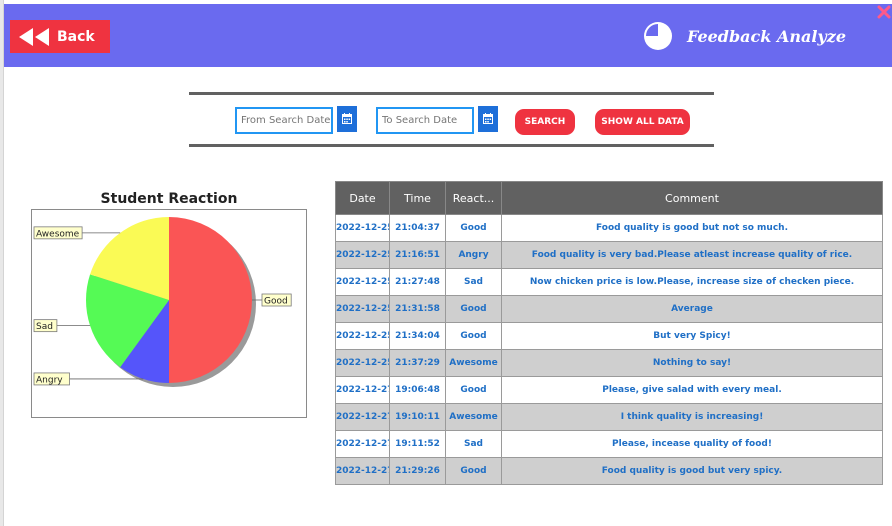 The height and width of the screenshot is (526, 892). I want to click on pie-logo-icon, so click(658, 36).